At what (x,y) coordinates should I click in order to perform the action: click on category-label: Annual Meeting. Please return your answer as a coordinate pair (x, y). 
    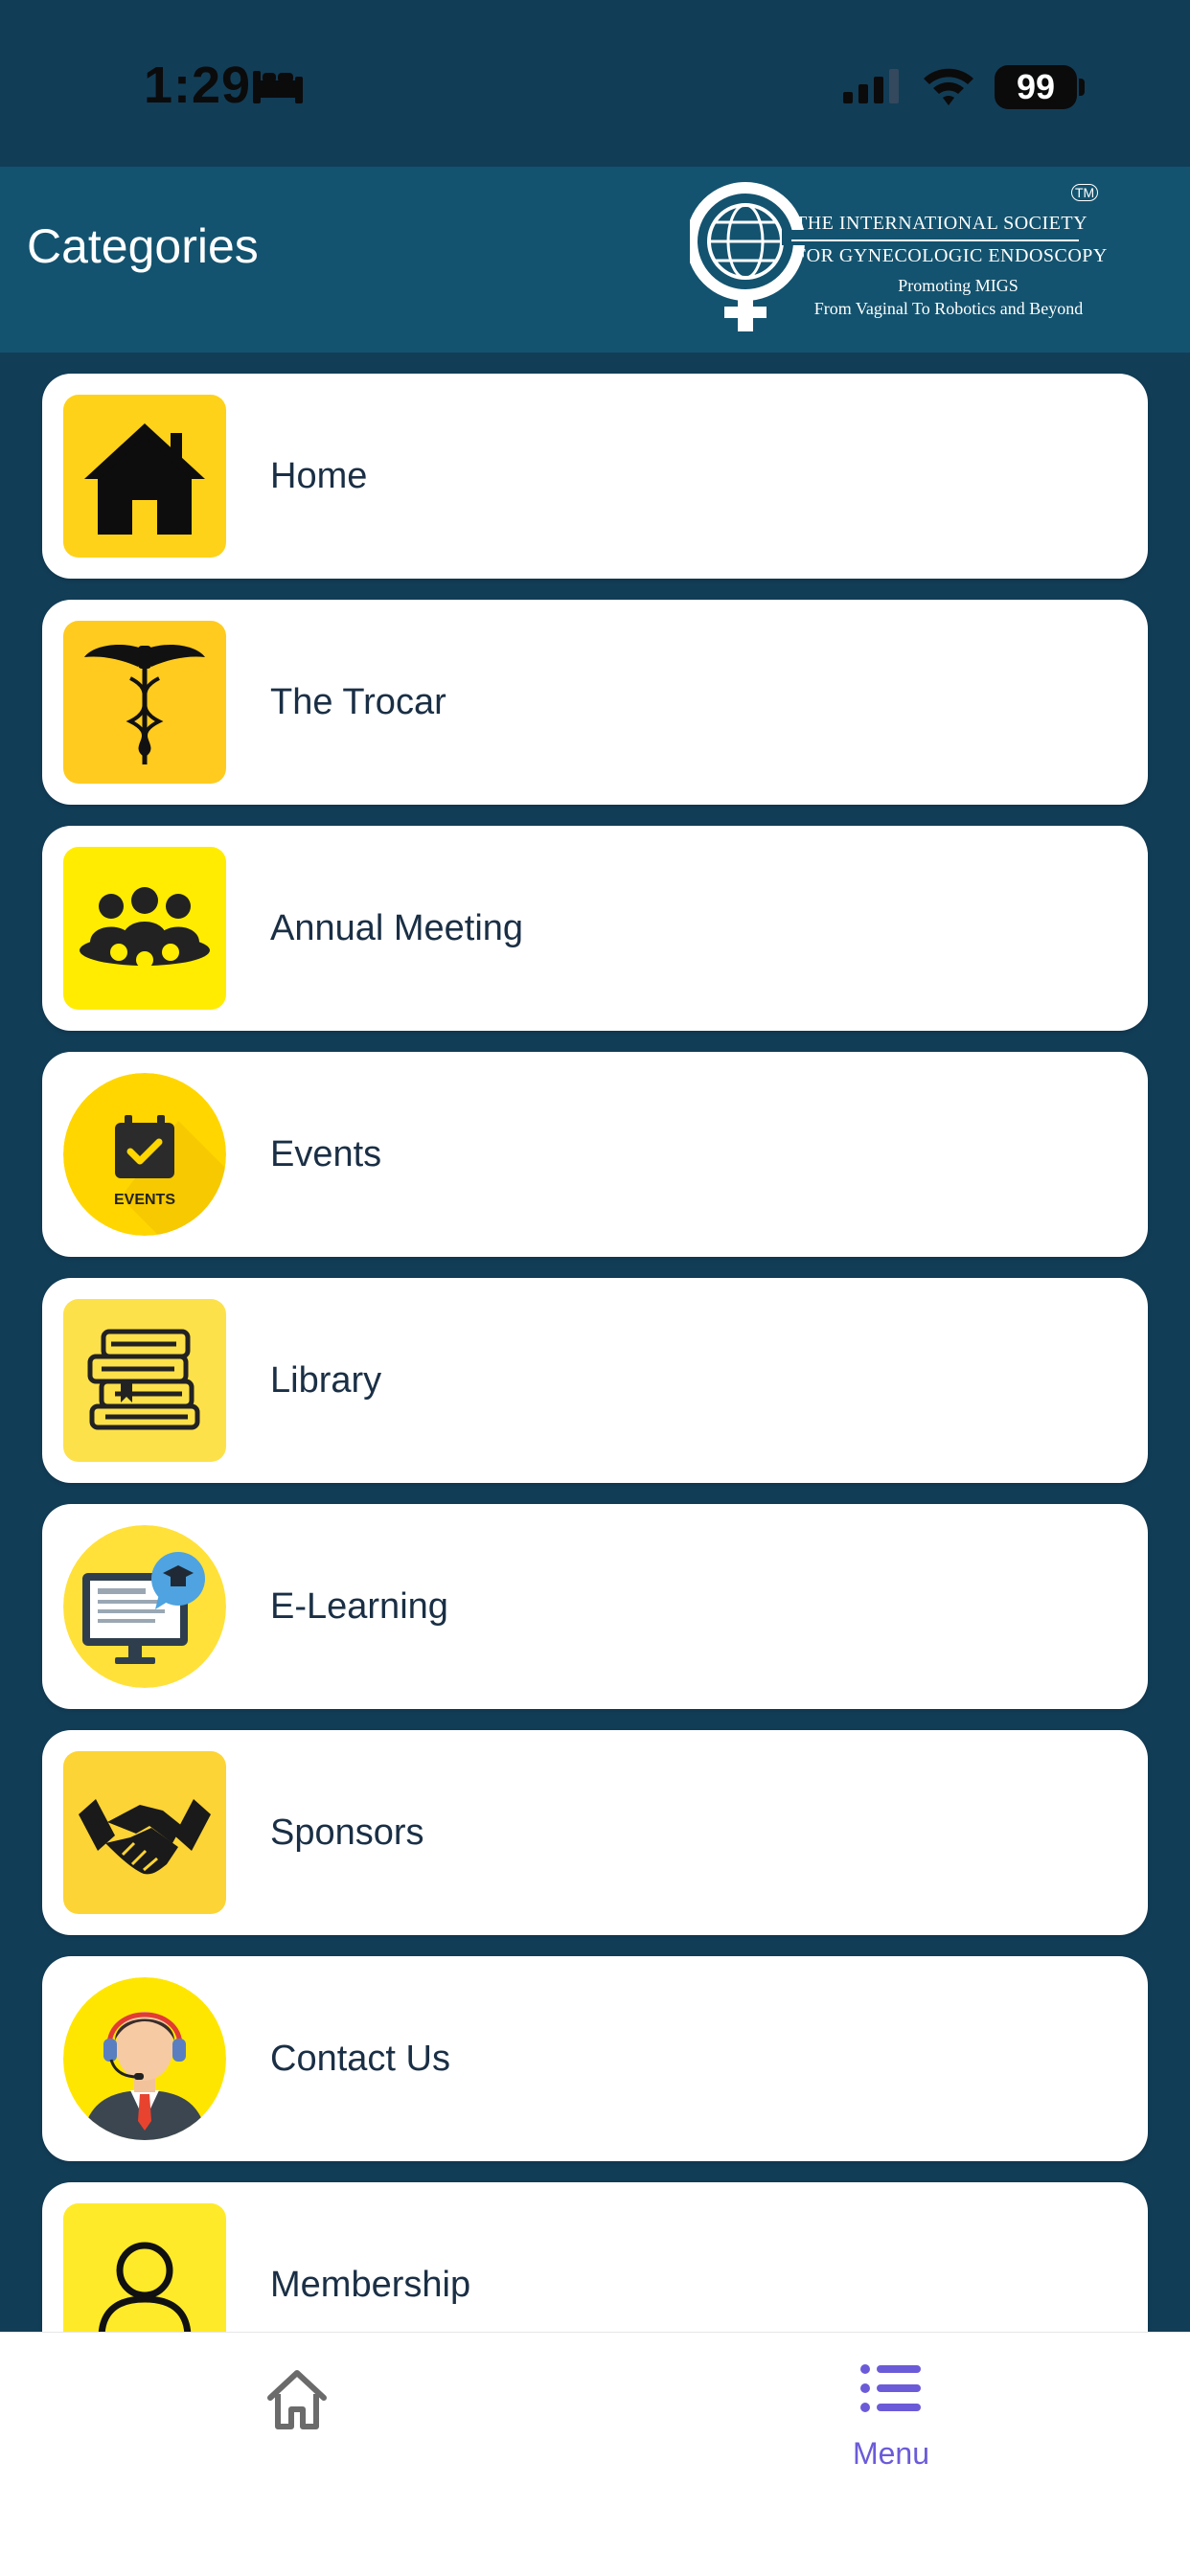
    Looking at the image, I should click on (397, 928).